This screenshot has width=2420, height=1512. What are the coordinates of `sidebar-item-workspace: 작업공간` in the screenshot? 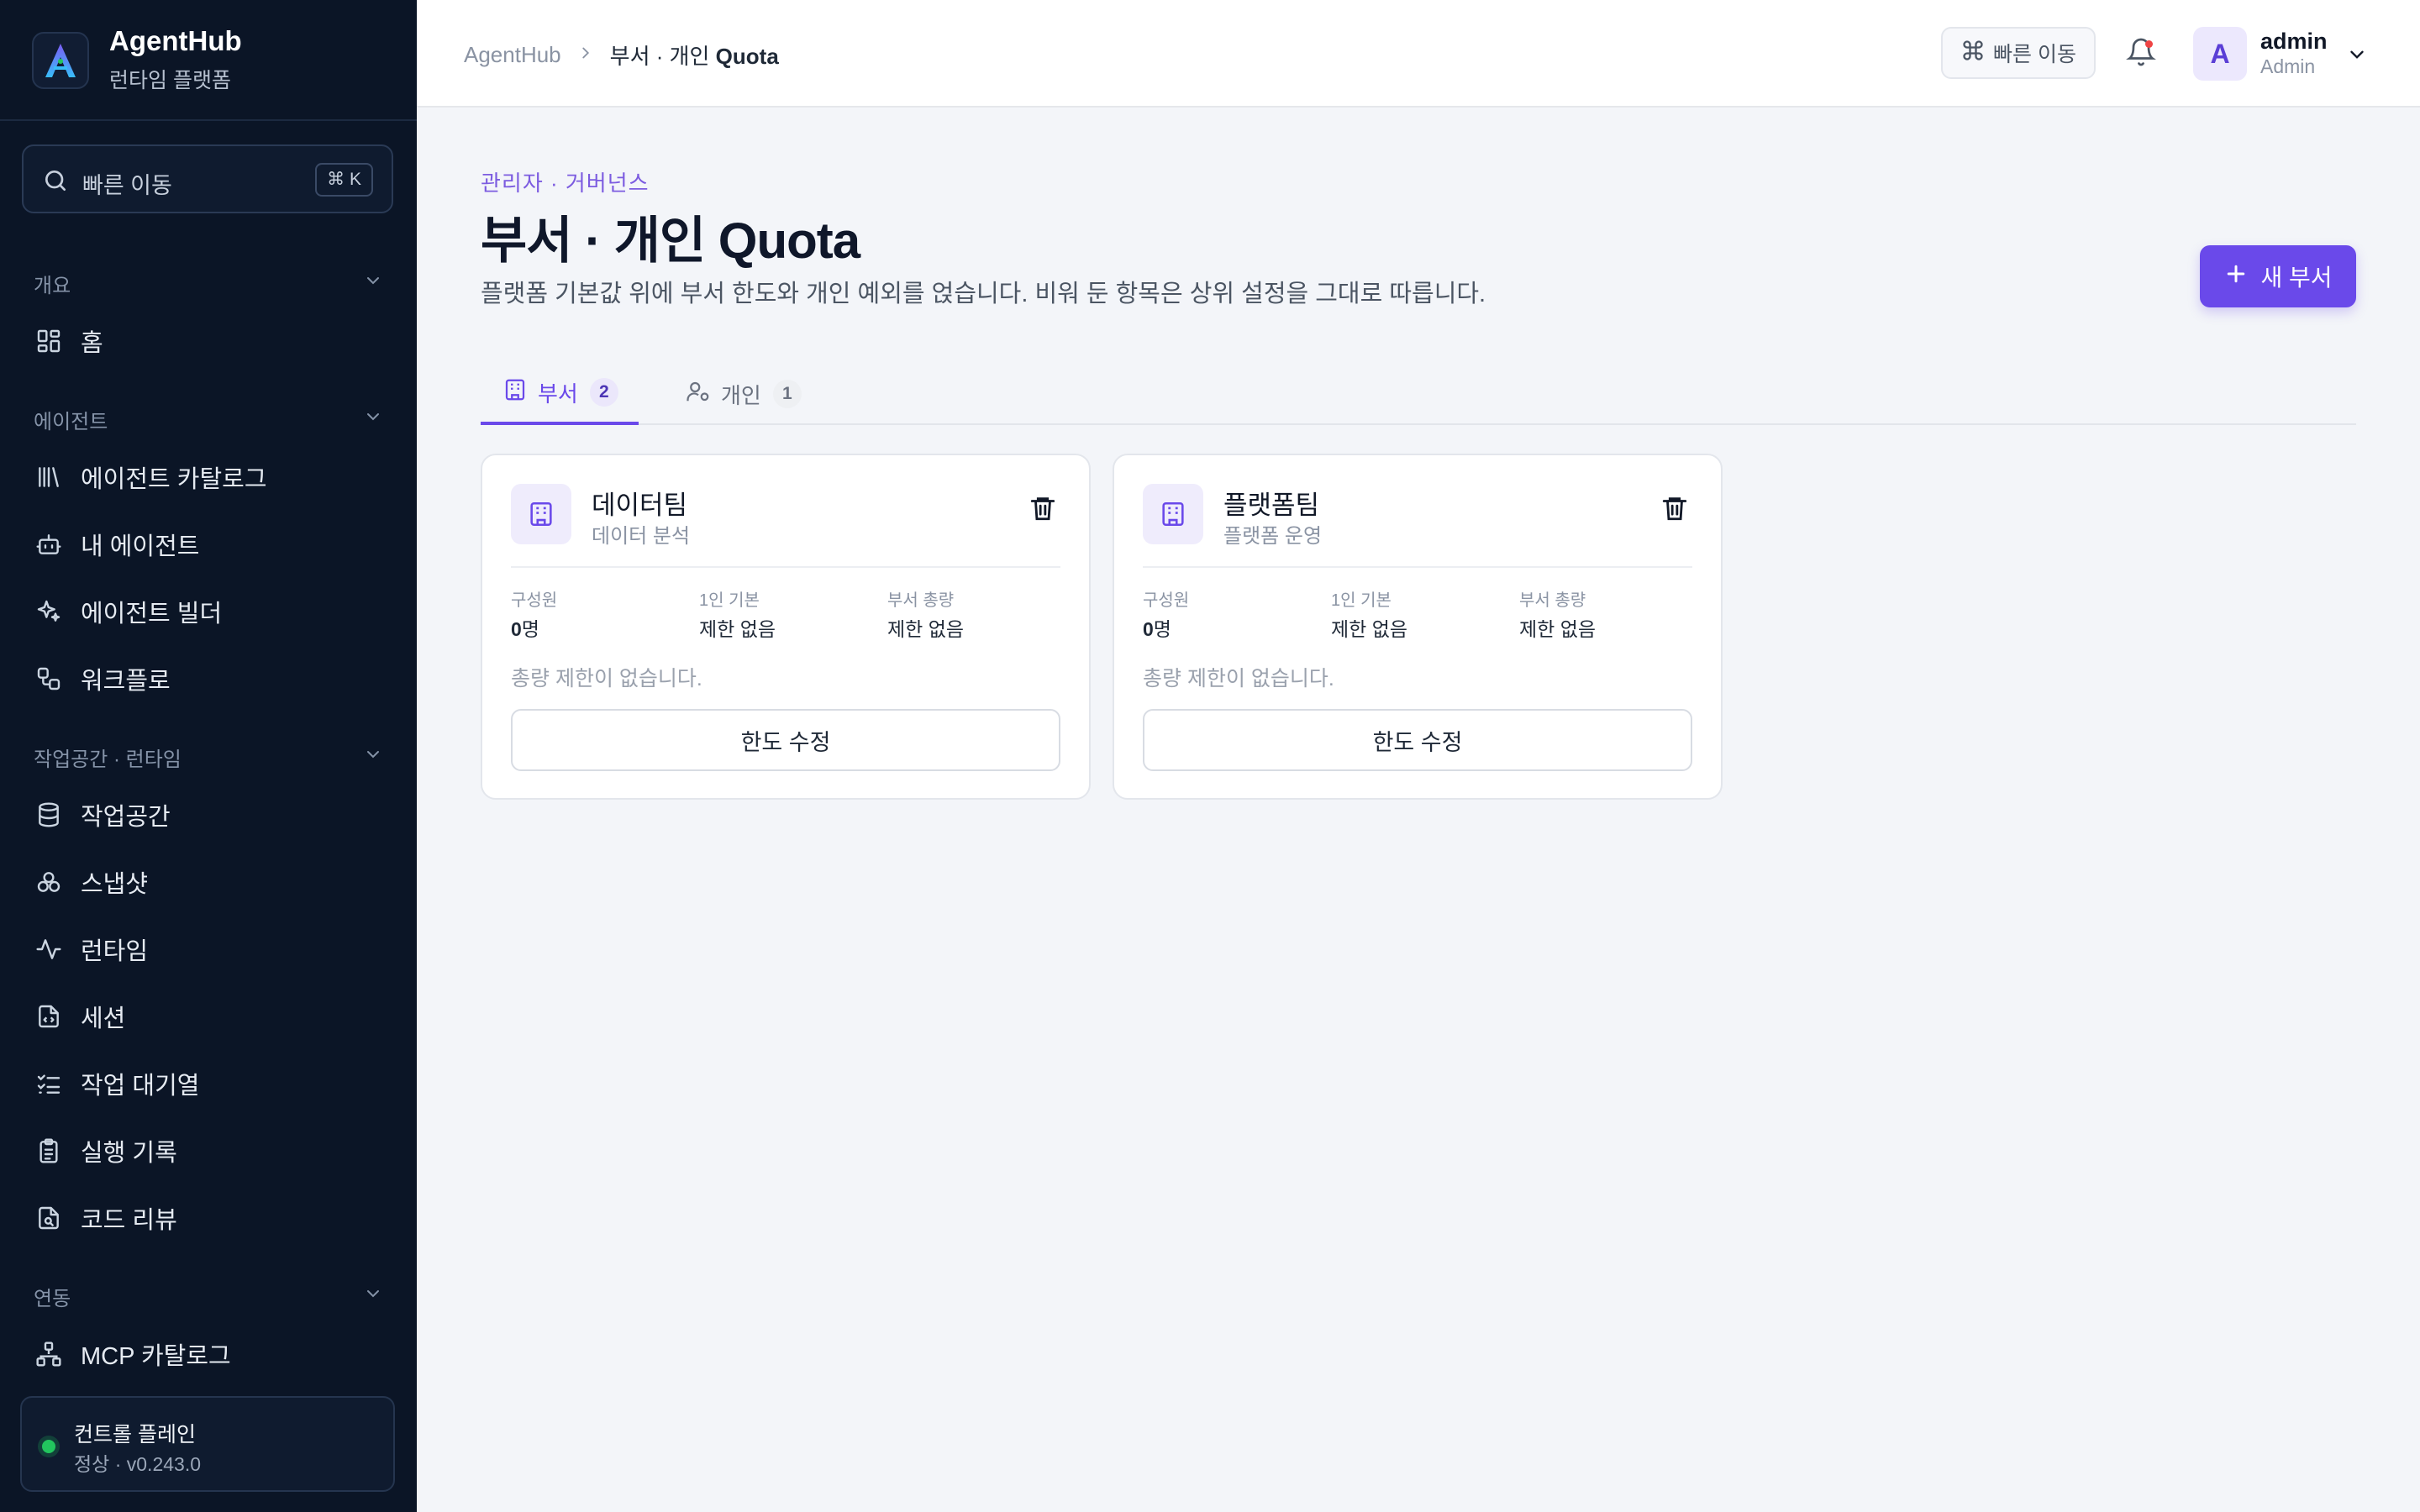 It's located at (214, 815).